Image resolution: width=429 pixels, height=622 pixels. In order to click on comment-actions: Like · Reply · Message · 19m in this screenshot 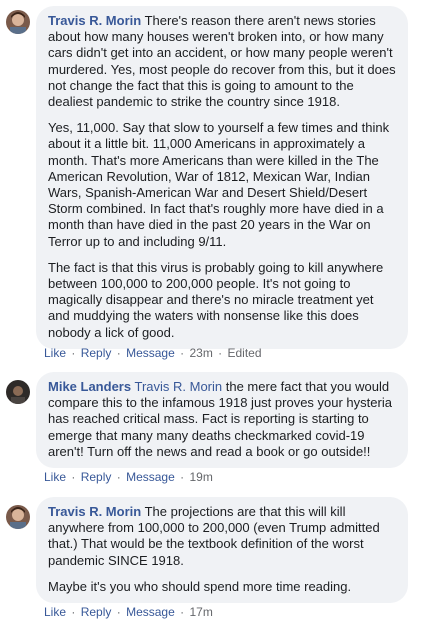, I will do `click(128, 477)`.